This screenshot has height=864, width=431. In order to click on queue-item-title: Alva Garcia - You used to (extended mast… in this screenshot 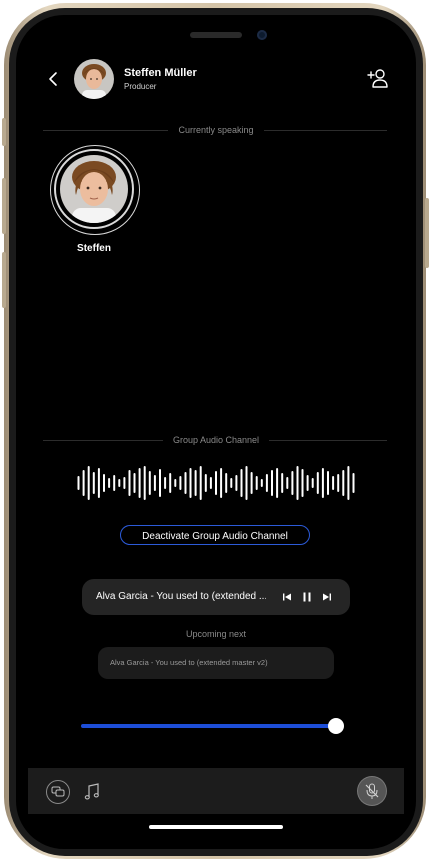, I will do `click(189, 662)`.